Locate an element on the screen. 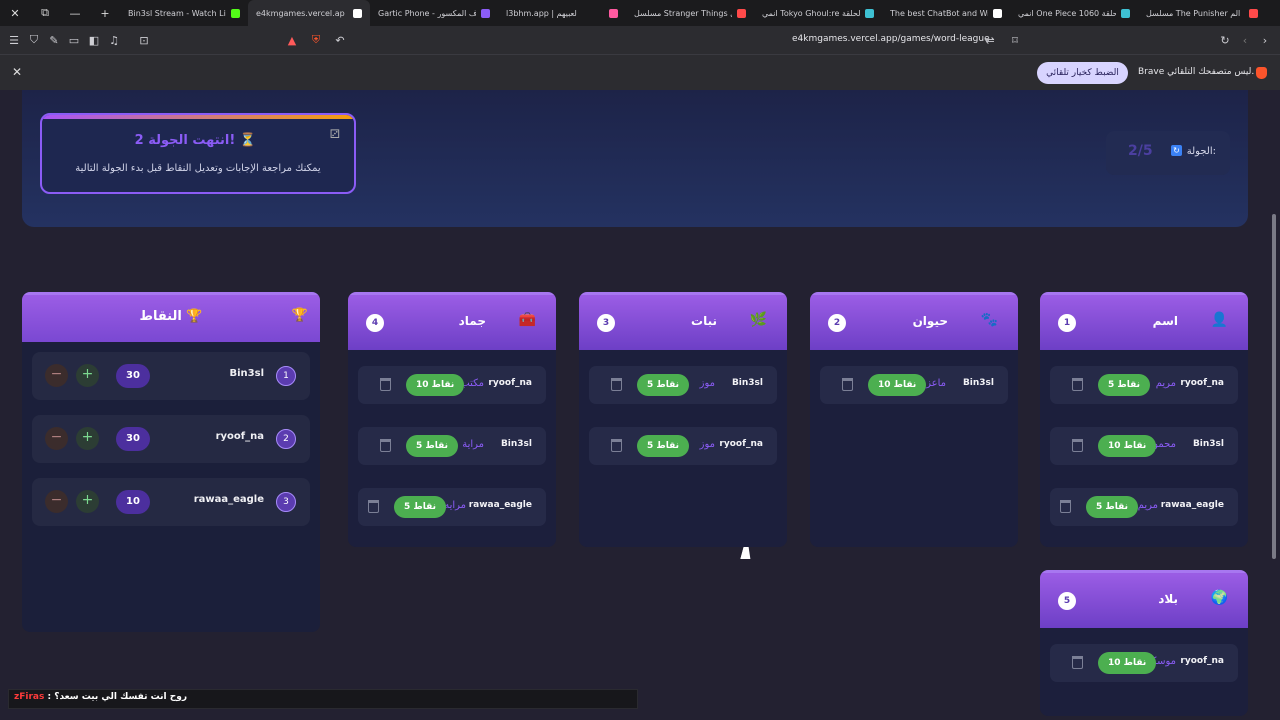 This screenshot has height=720, width=1280. tab-title: مسلسل Stranger Things ال is located at coordinates (683, 13).